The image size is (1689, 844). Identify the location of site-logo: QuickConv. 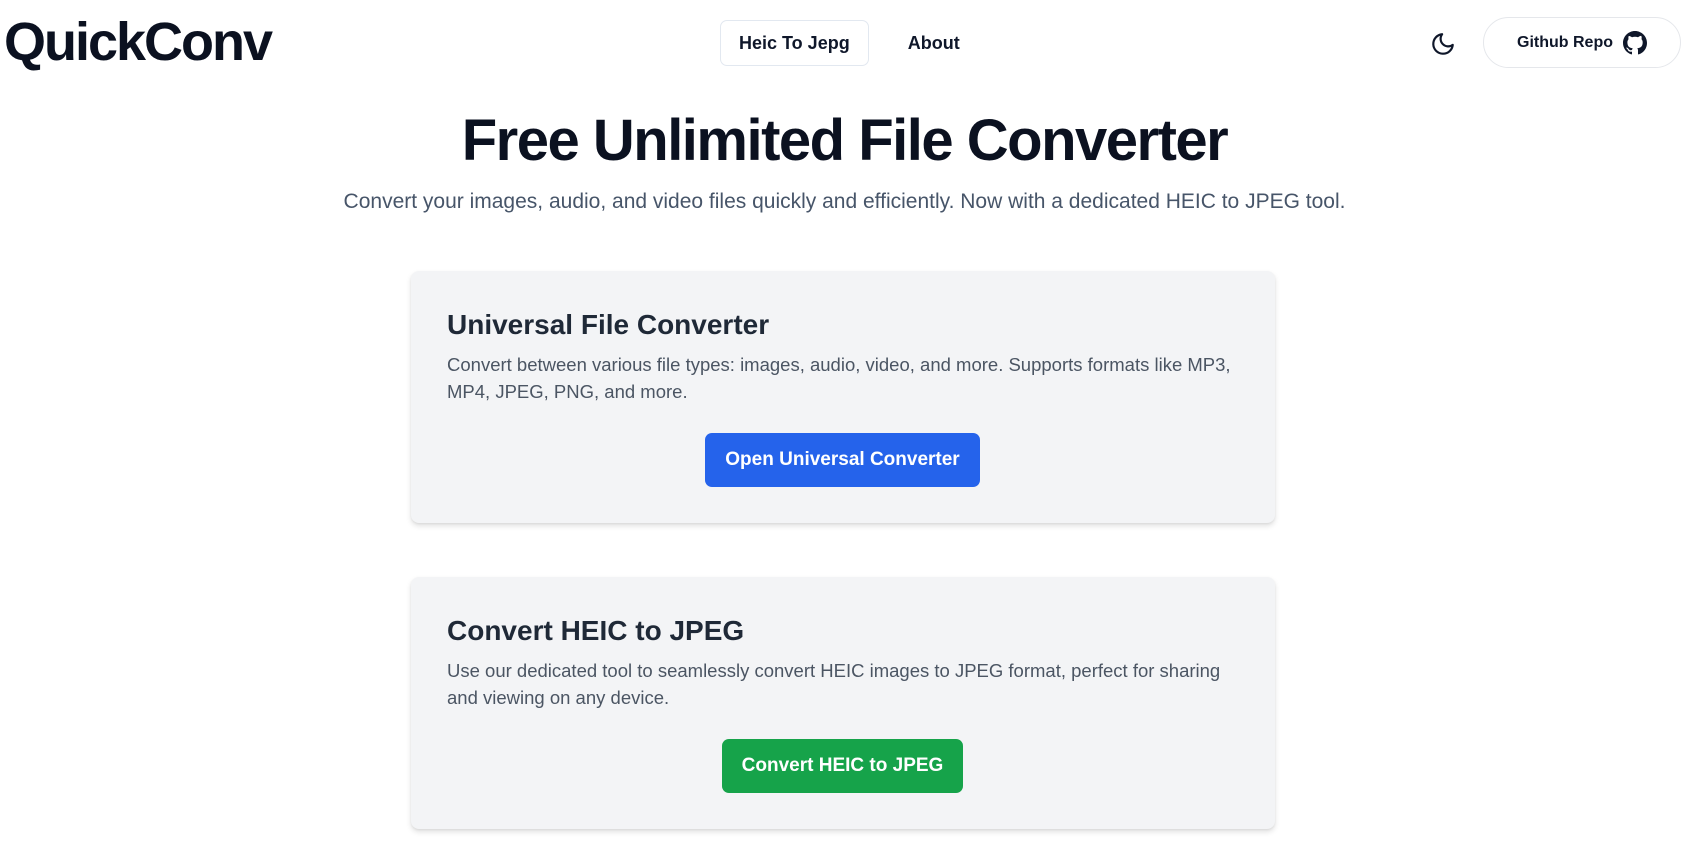
(138, 42).